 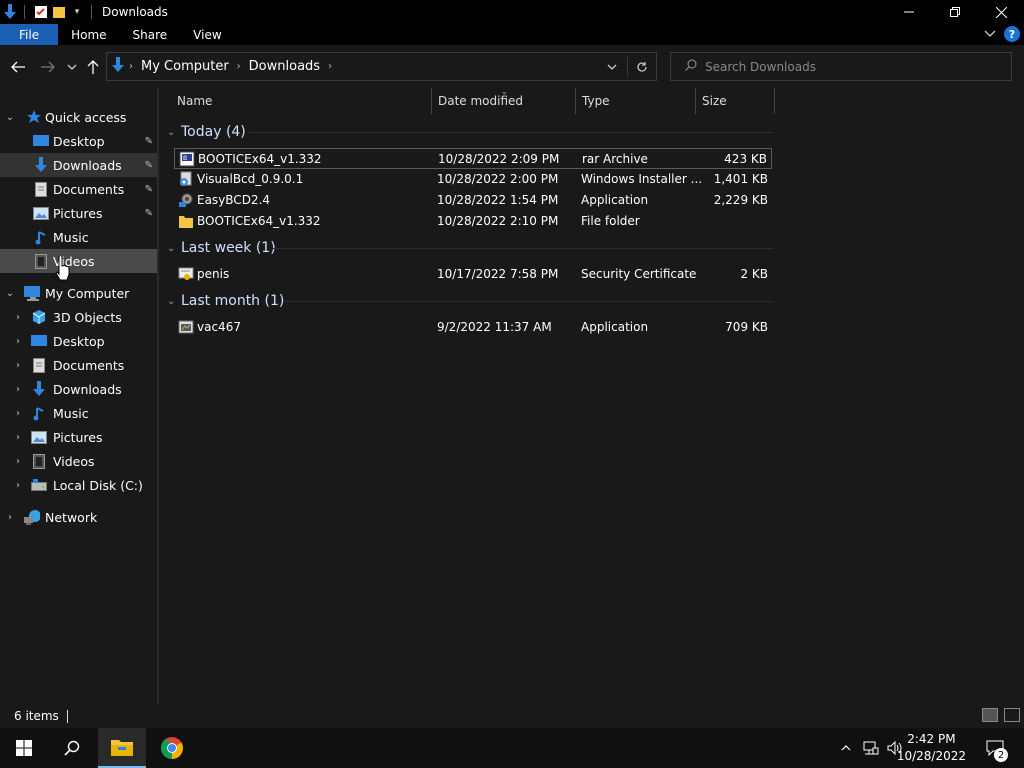 What do you see at coordinates (88, 34) in the screenshot?
I see `tab-home: Home` at bounding box center [88, 34].